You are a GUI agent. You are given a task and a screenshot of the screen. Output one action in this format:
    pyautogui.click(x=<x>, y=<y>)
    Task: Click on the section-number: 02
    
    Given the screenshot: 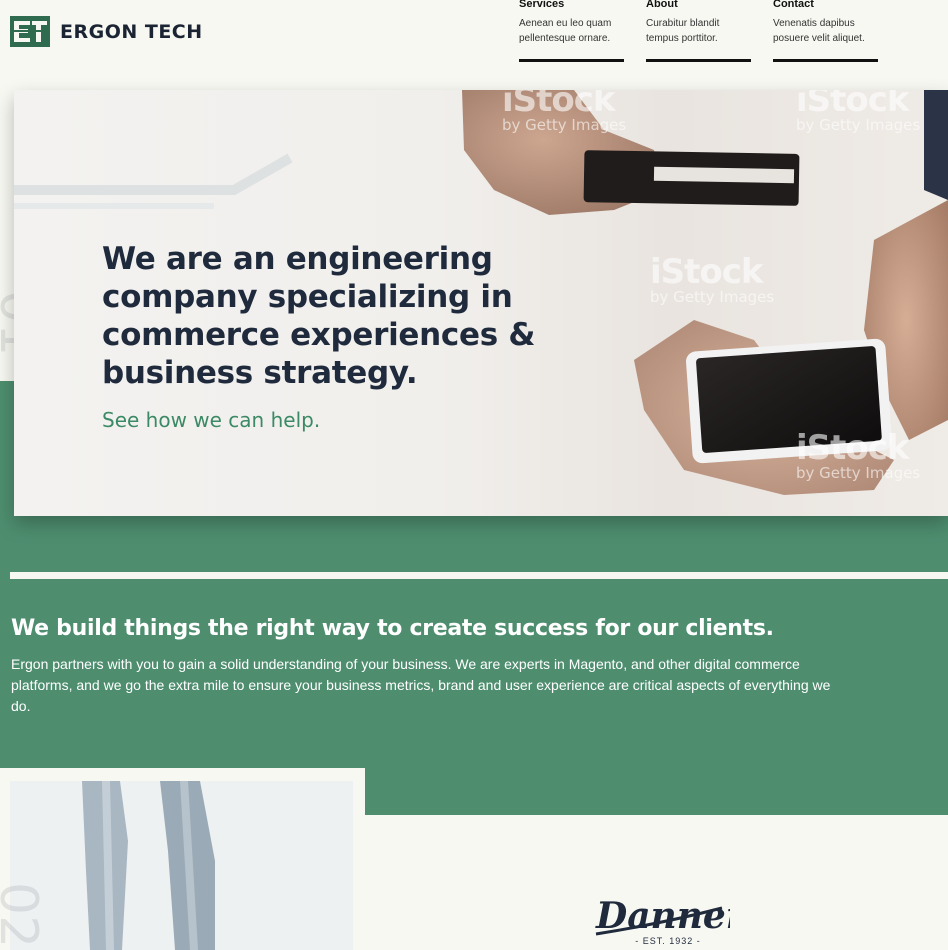 What is the action you would take?
    pyautogui.click(x=24, y=915)
    